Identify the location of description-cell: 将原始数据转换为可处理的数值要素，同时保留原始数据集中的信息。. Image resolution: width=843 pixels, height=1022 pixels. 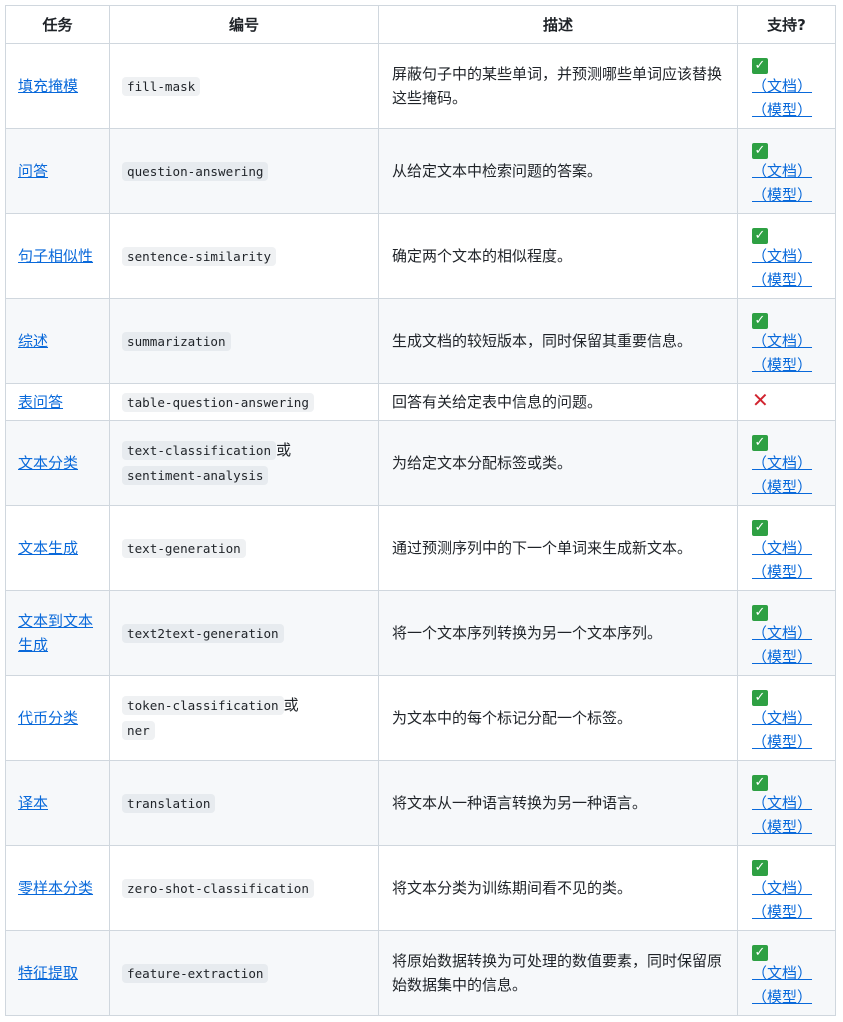
(558, 973).